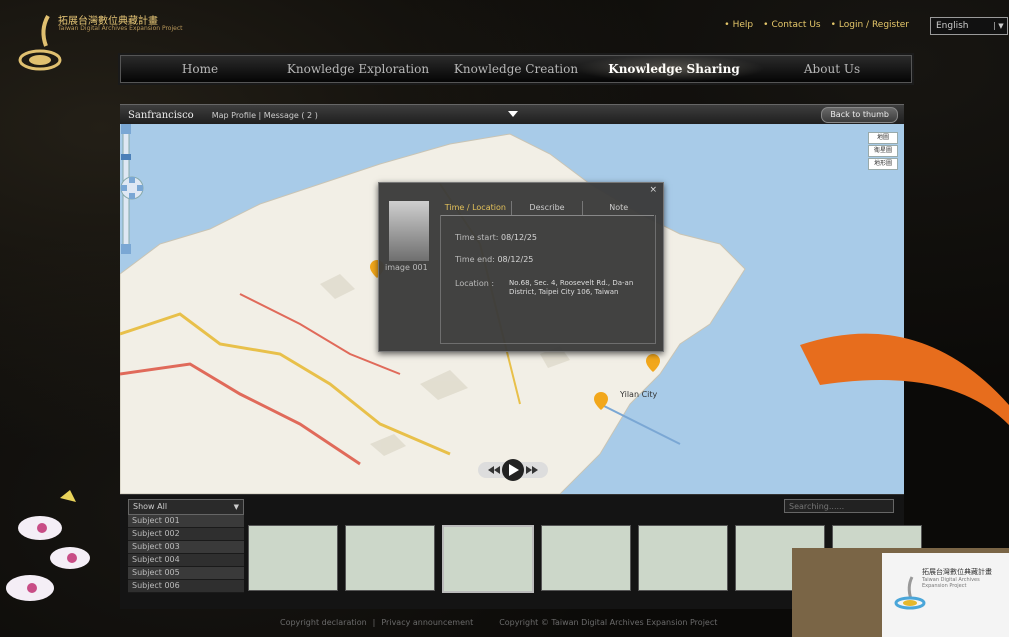 This screenshot has width=1009, height=637. Describe the element at coordinates (513, 470) in the screenshot. I see `player-controls` at that location.